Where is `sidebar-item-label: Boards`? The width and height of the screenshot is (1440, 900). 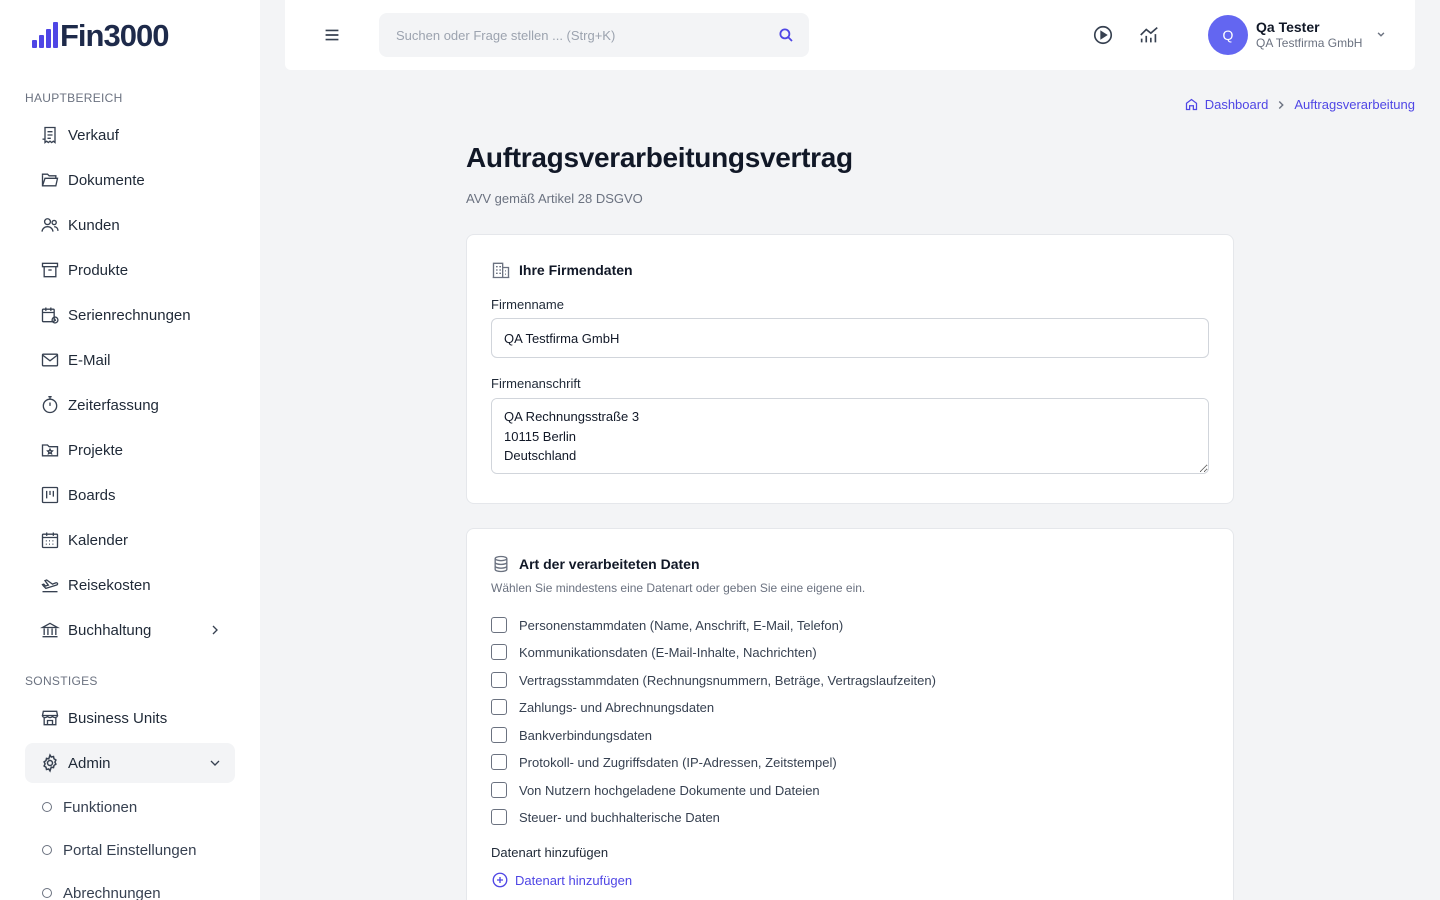
sidebar-item-label: Boards is located at coordinates (92, 495).